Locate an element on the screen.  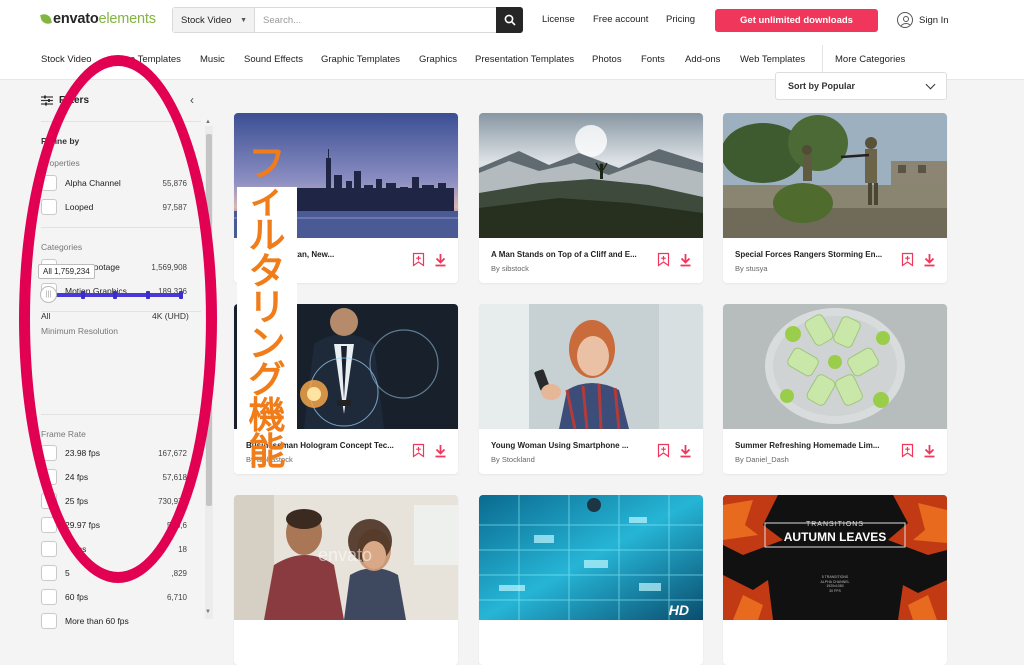
scroll-up-arrow-icon: ▲ is located at coordinates (208, 122).